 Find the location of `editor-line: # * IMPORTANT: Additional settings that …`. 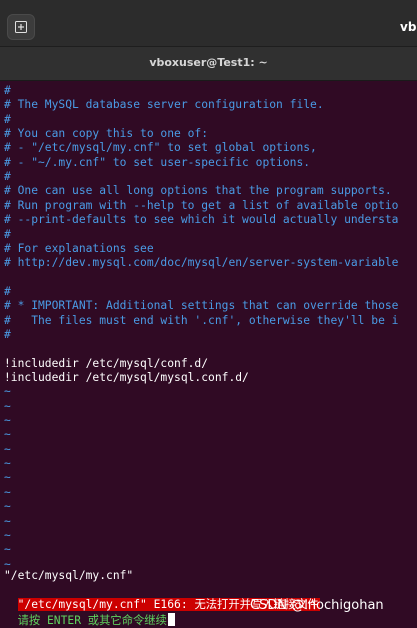

editor-line: # * IMPORTANT: Additional settings that … is located at coordinates (201, 306).